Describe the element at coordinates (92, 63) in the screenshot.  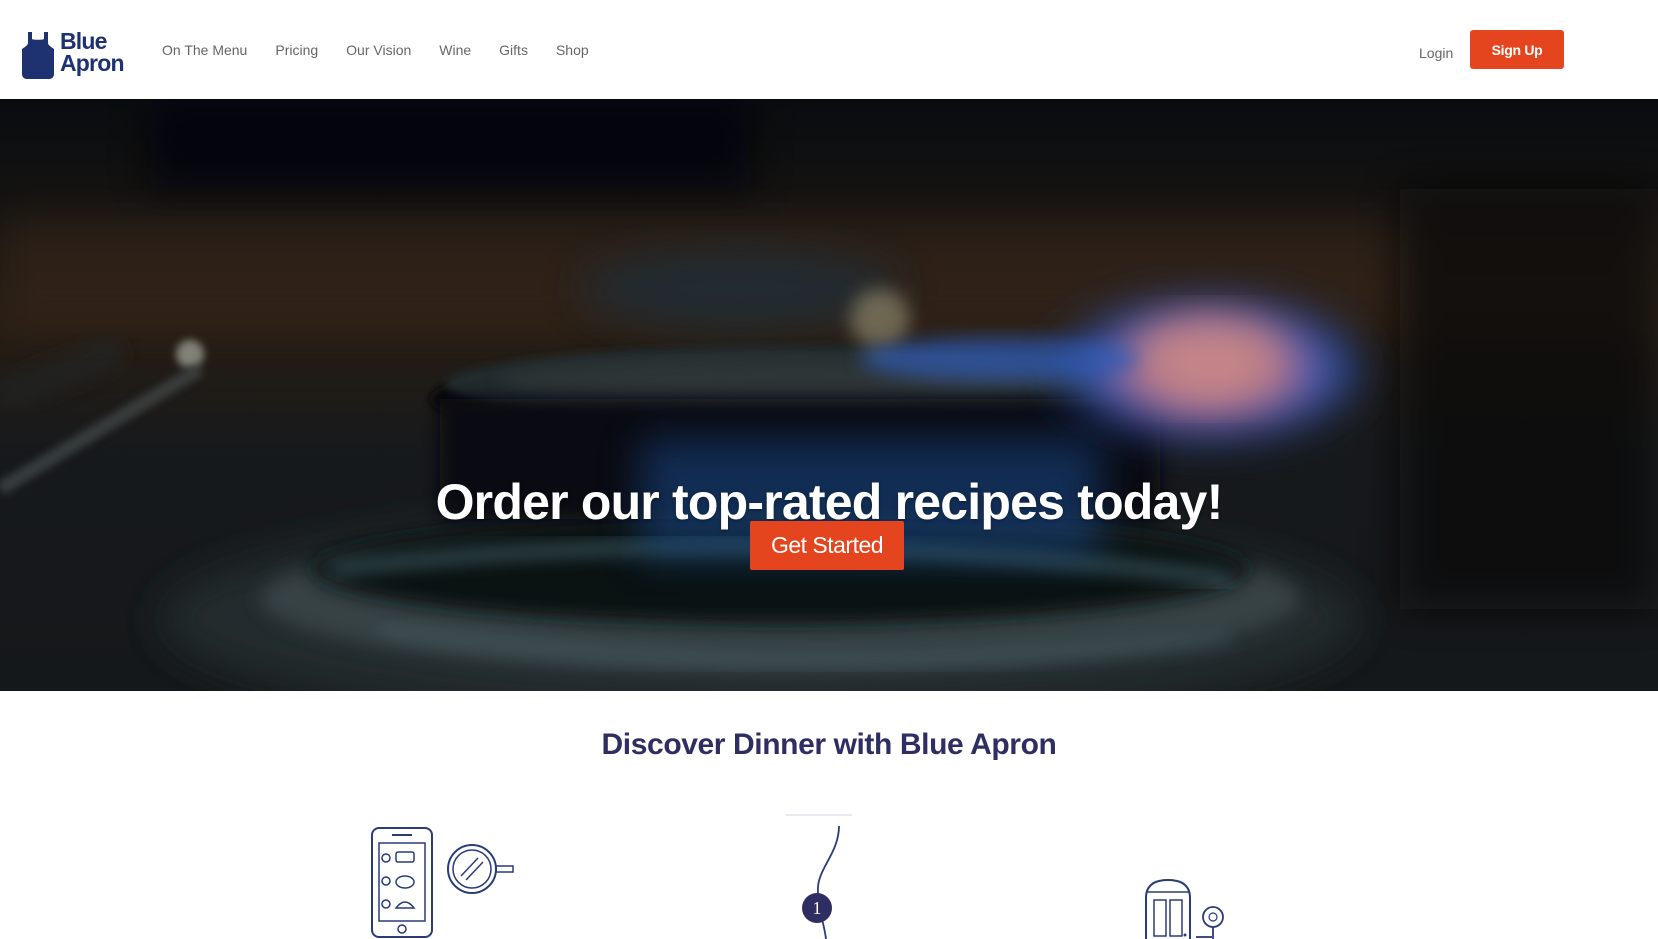
I see `brand-line-2: Apron` at that location.